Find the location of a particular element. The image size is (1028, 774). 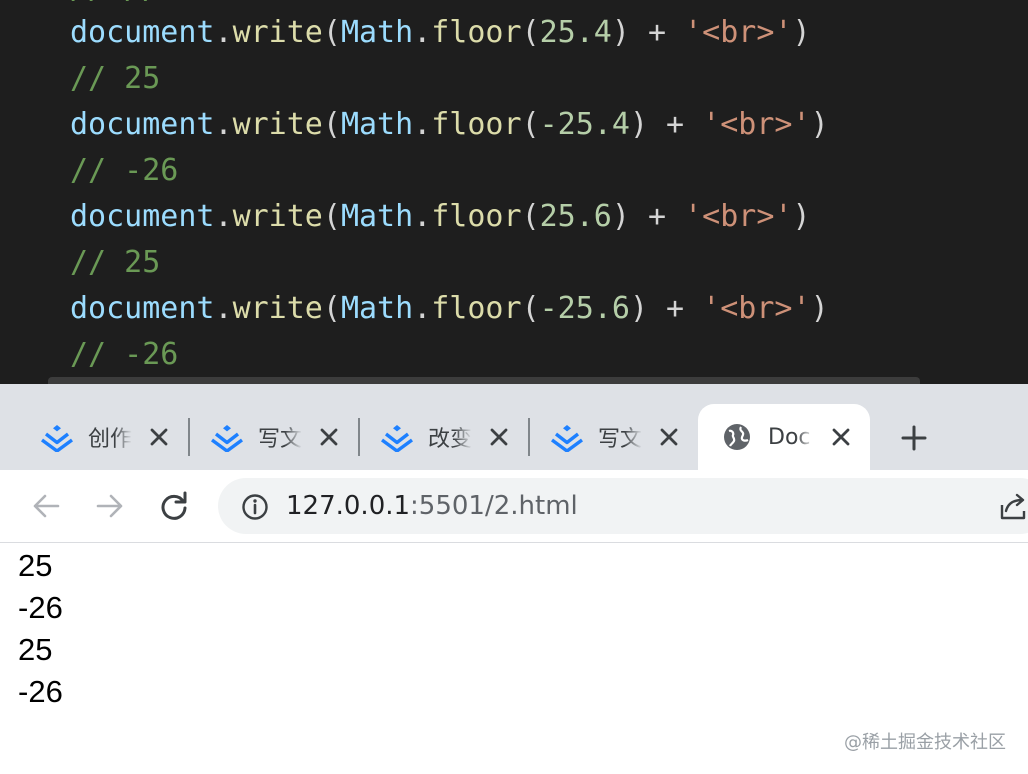

site-info-icon is located at coordinates (255, 507).